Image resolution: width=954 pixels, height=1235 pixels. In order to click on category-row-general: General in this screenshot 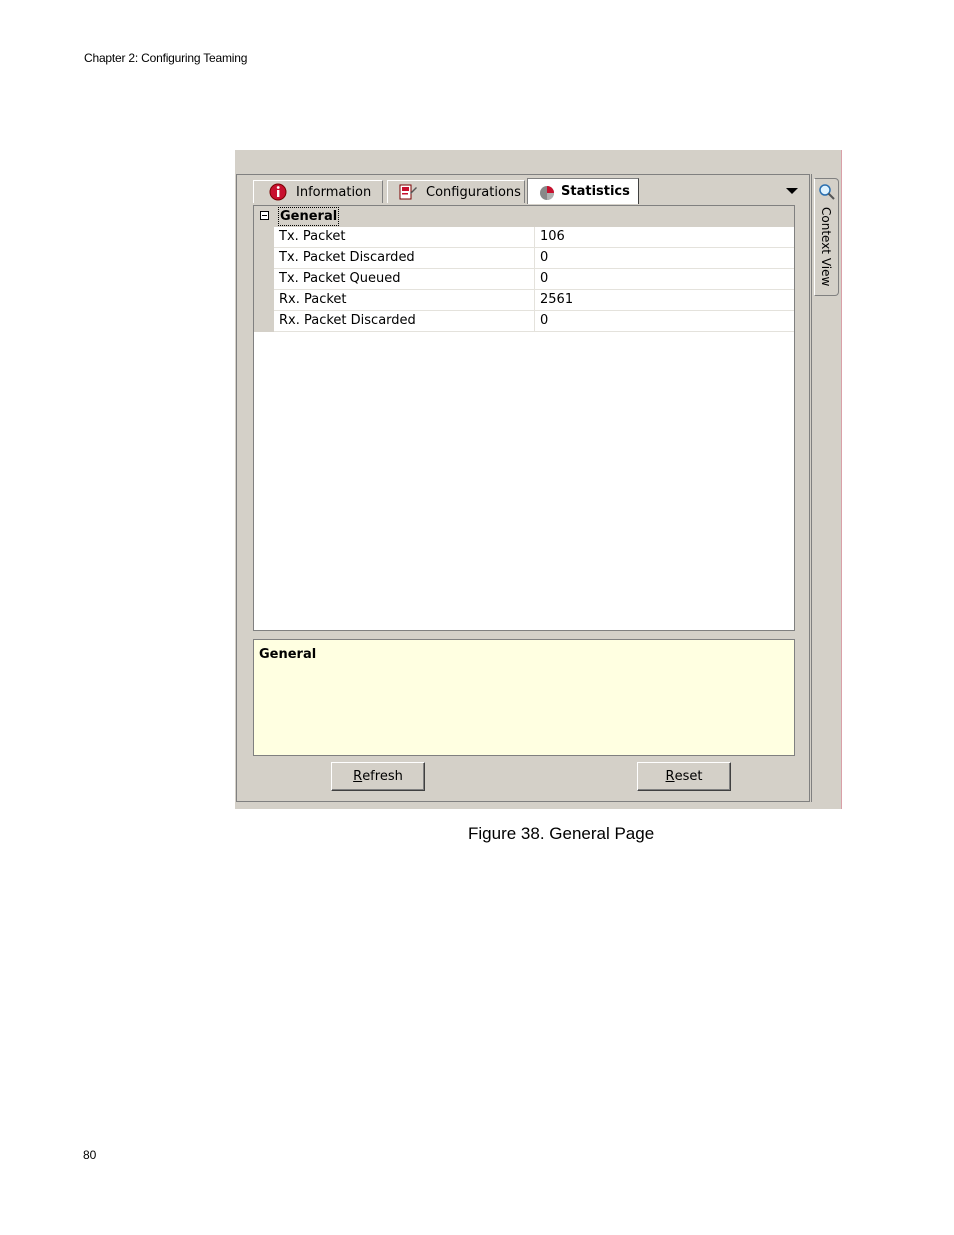, I will do `click(524, 216)`.